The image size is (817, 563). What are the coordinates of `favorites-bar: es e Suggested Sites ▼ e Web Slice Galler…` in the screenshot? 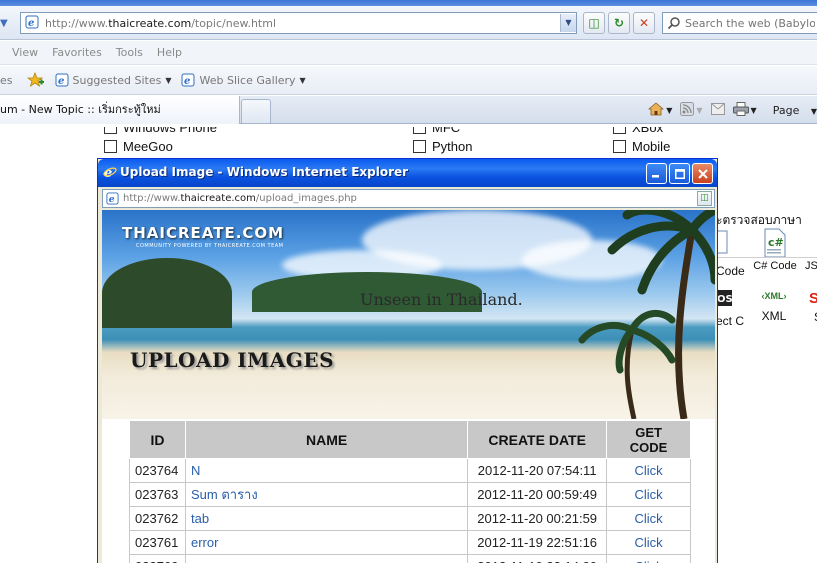 It's located at (408, 80).